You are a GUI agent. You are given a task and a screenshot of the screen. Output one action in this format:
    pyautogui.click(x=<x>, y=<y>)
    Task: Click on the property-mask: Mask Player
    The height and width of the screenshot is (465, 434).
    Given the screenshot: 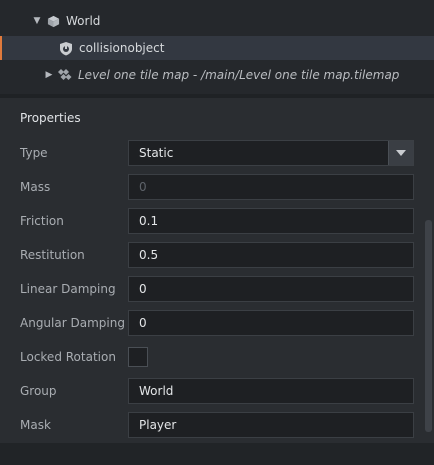 What is the action you would take?
    pyautogui.click(x=210, y=425)
    